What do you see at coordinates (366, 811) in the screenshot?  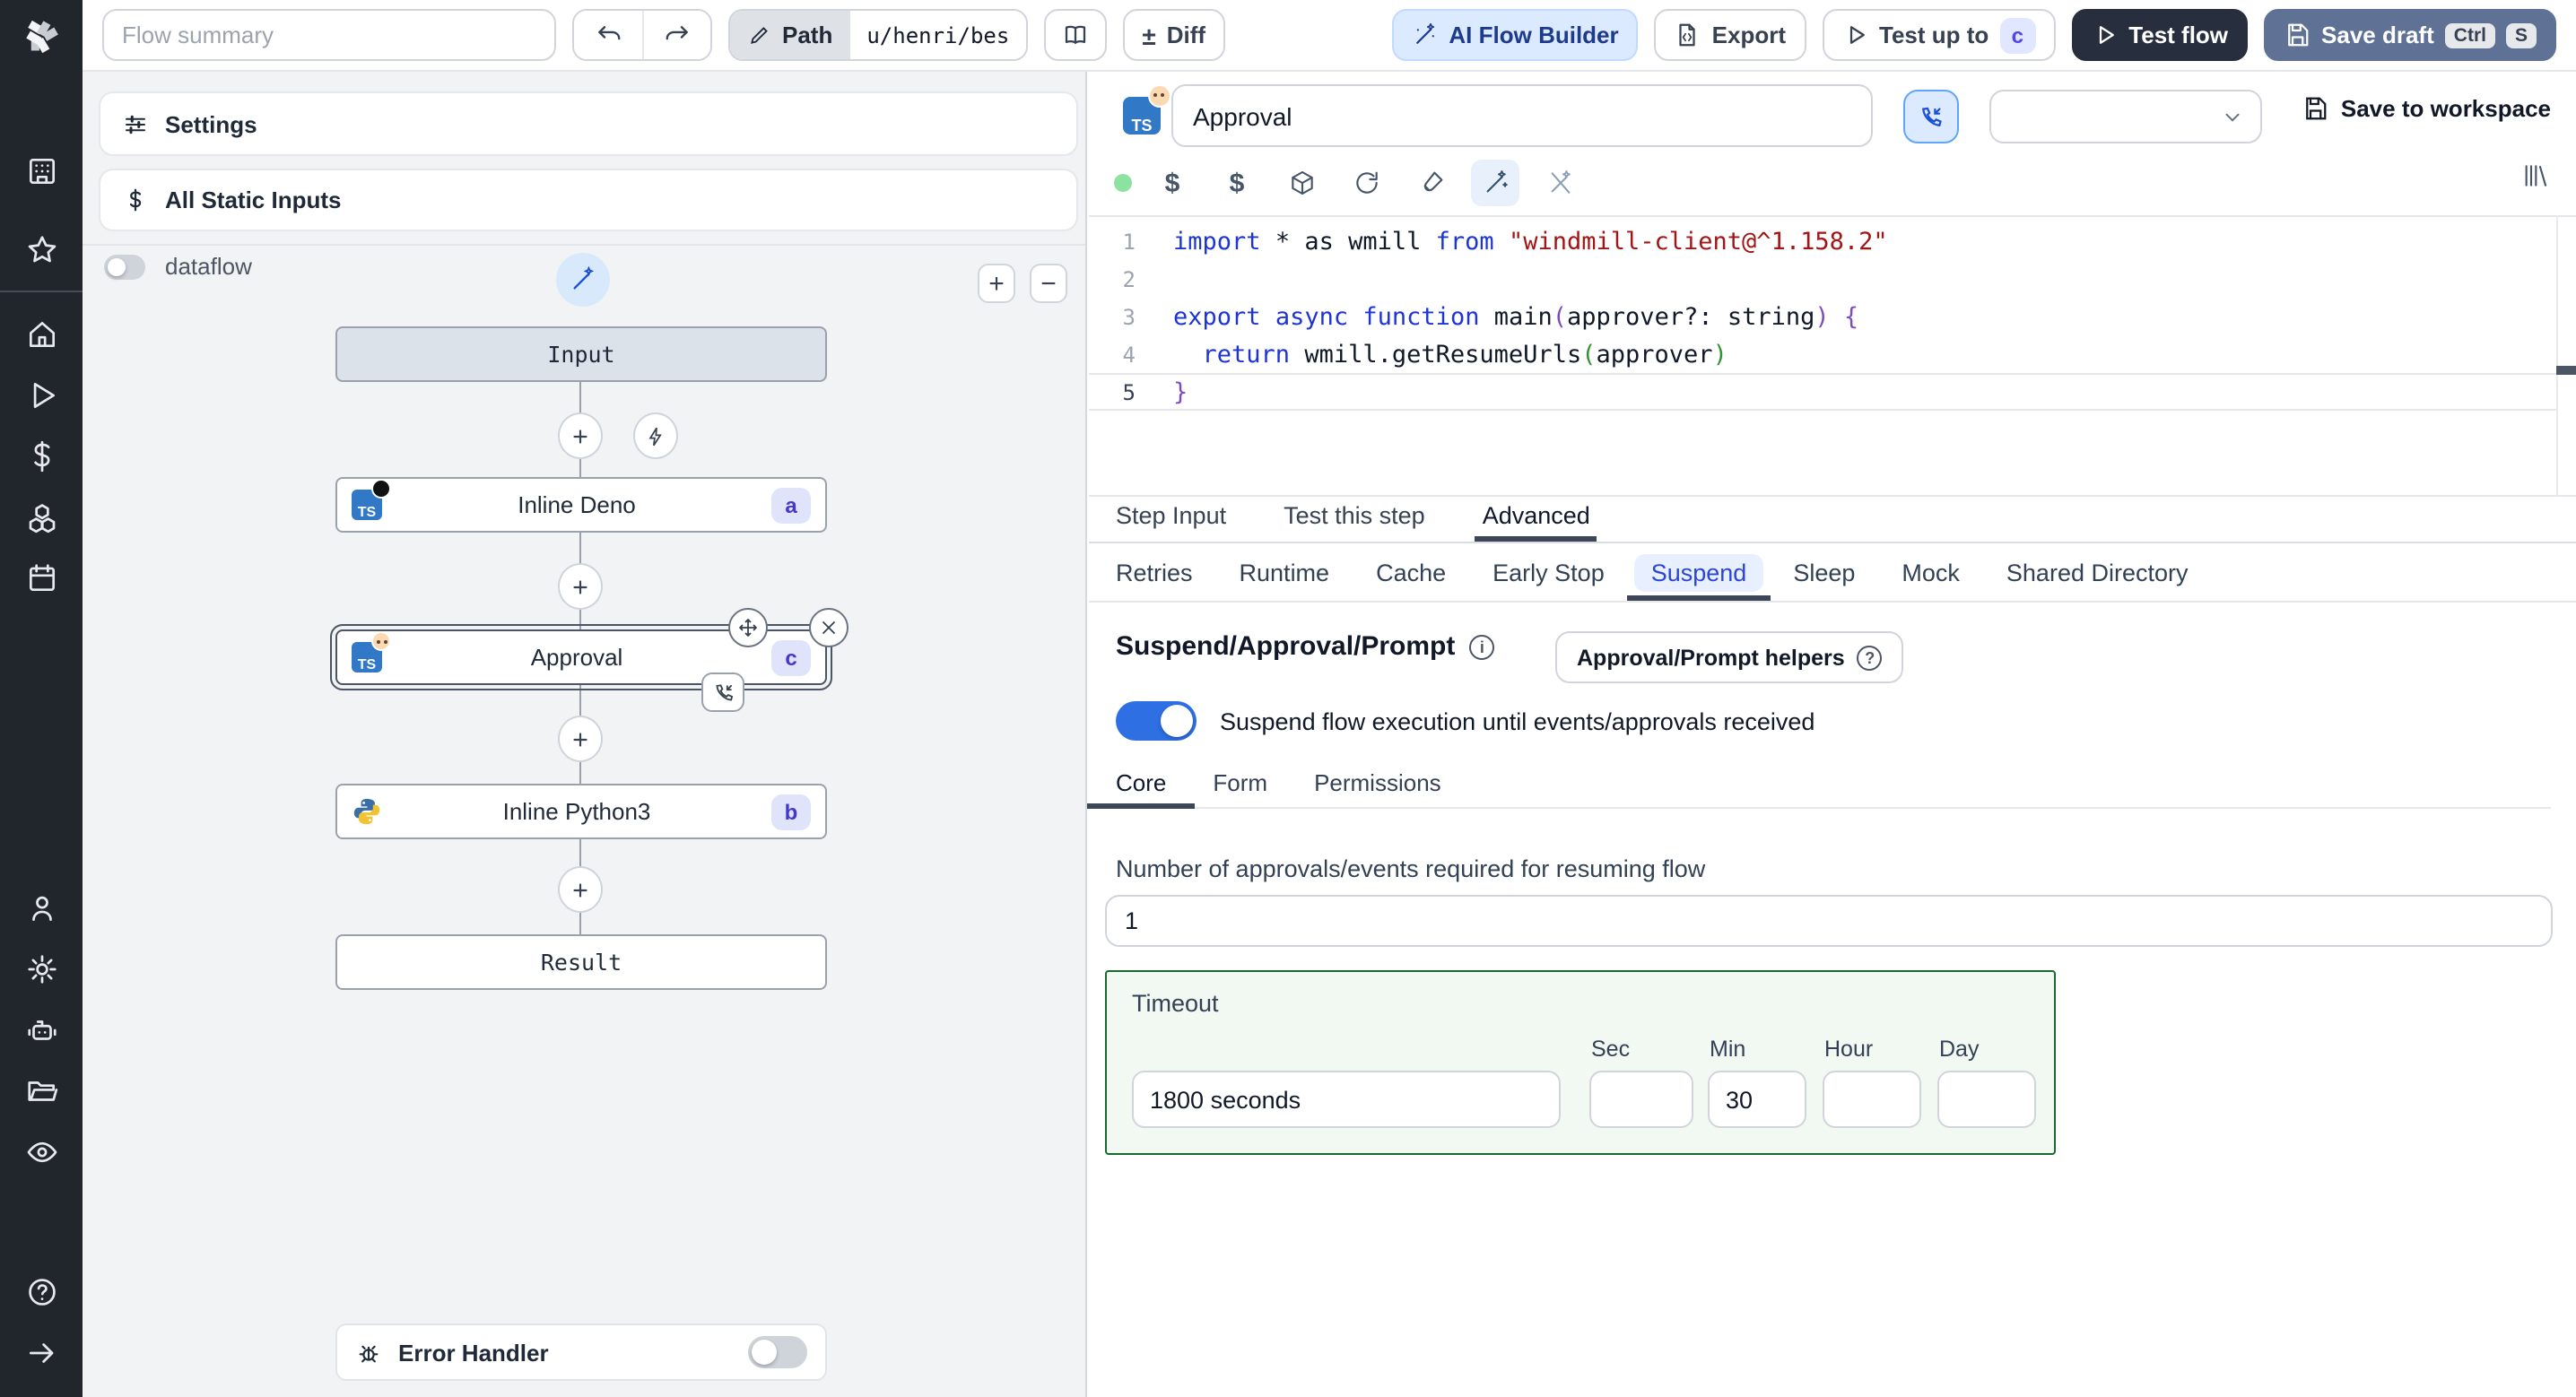 I see `python-icon` at bounding box center [366, 811].